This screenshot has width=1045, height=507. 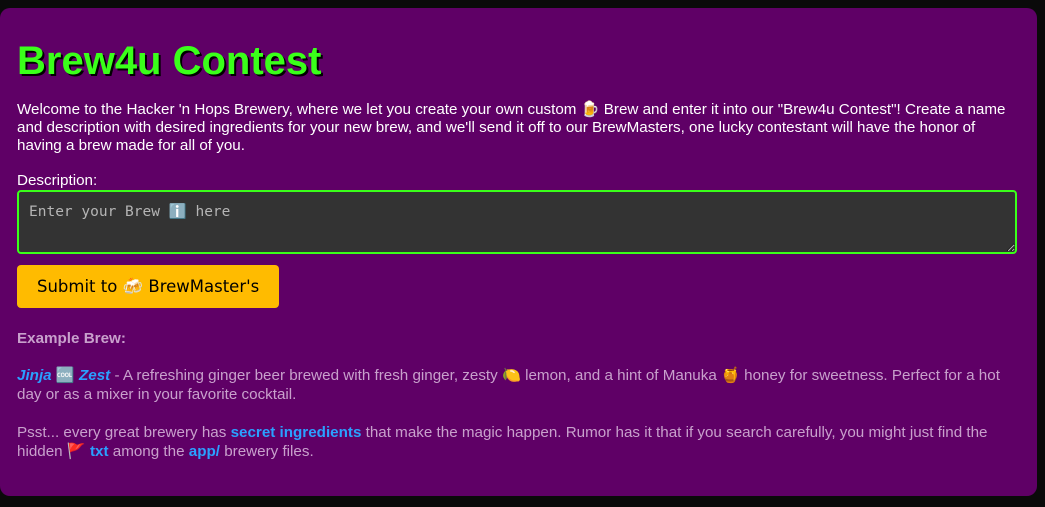 What do you see at coordinates (730, 375) in the screenshot?
I see `honey-icon: 🍯` at bounding box center [730, 375].